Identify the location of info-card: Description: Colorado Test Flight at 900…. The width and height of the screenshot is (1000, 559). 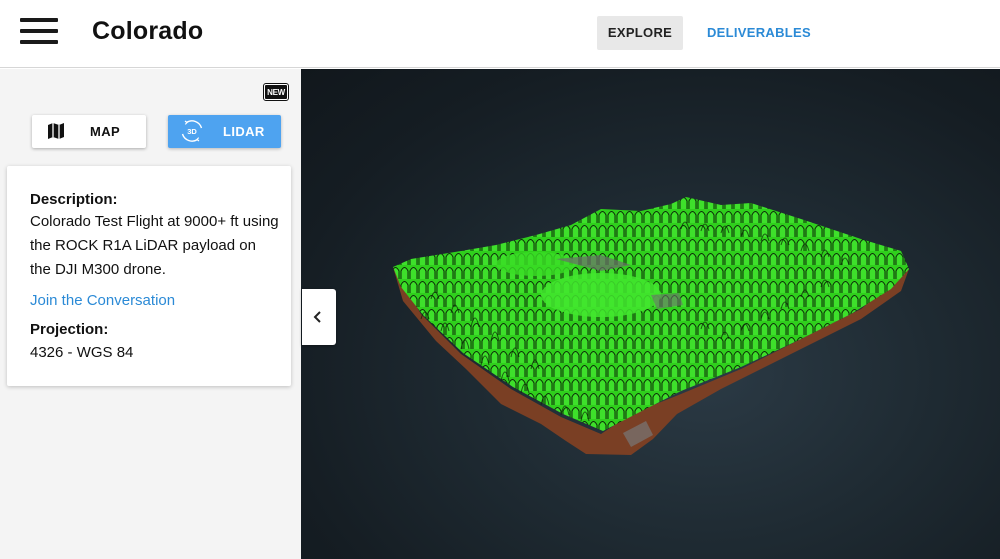
(149, 276).